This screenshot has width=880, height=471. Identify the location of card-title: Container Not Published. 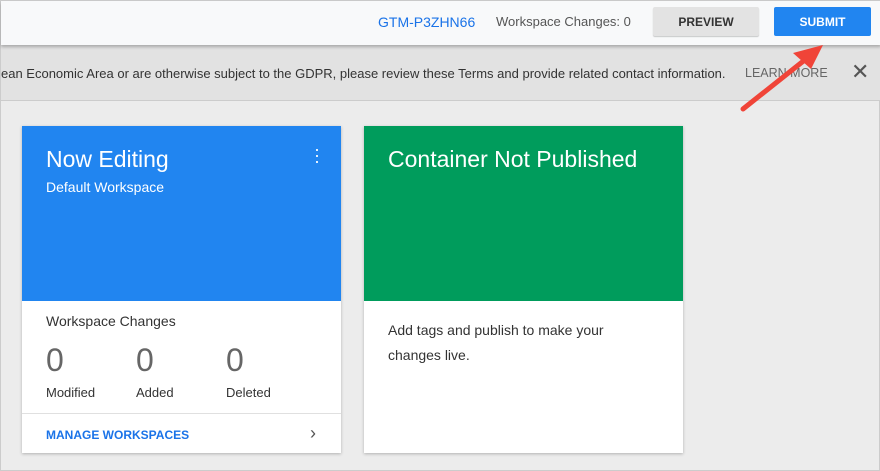
(513, 159).